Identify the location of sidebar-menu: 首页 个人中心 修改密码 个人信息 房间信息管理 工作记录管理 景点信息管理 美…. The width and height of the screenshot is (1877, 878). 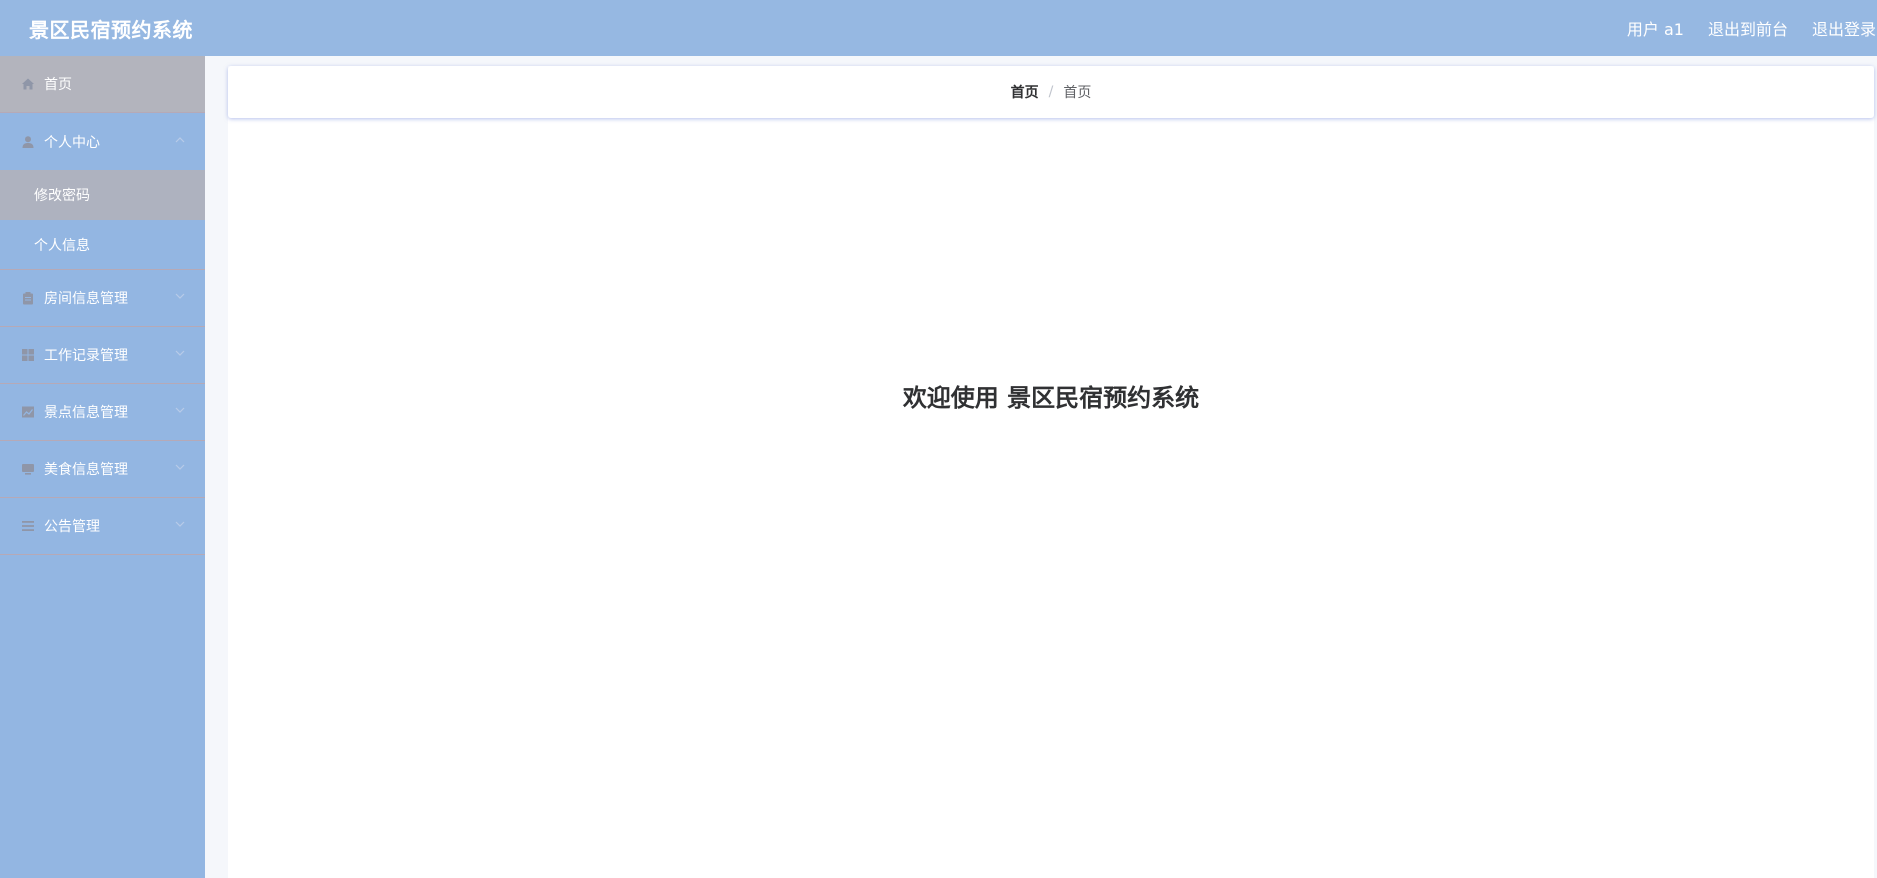
(102, 467).